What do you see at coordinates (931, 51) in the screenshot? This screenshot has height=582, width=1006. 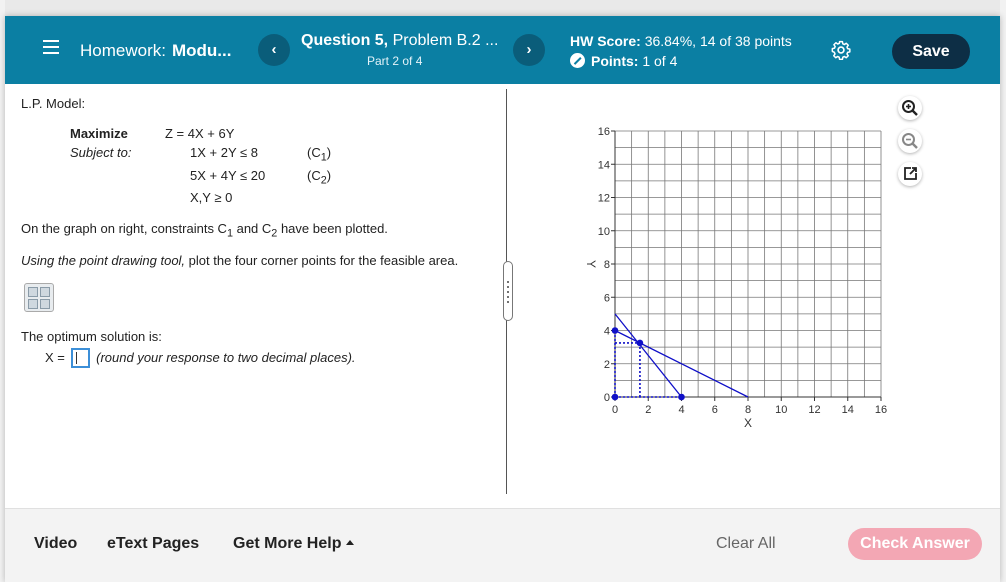 I see `save-button: Save` at bounding box center [931, 51].